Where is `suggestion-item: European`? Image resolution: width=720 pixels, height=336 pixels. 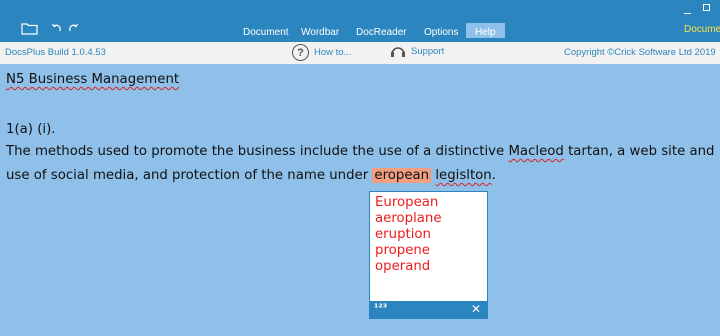
suggestion-item: European is located at coordinates (431, 203).